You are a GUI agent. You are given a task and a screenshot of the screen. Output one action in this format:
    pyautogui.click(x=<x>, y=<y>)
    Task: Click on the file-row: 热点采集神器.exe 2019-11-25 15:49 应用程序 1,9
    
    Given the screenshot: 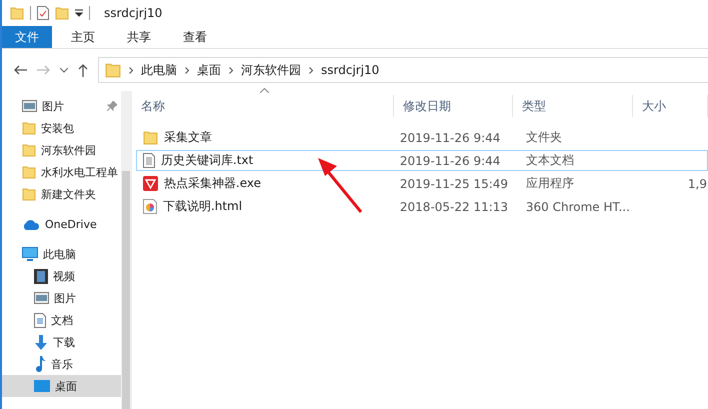 What is the action you would take?
    pyautogui.click(x=422, y=183)
    